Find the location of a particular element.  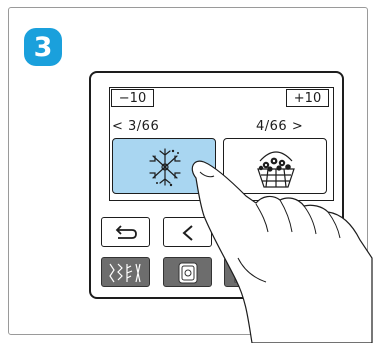

previous-button is located at coordinates (187, 232).